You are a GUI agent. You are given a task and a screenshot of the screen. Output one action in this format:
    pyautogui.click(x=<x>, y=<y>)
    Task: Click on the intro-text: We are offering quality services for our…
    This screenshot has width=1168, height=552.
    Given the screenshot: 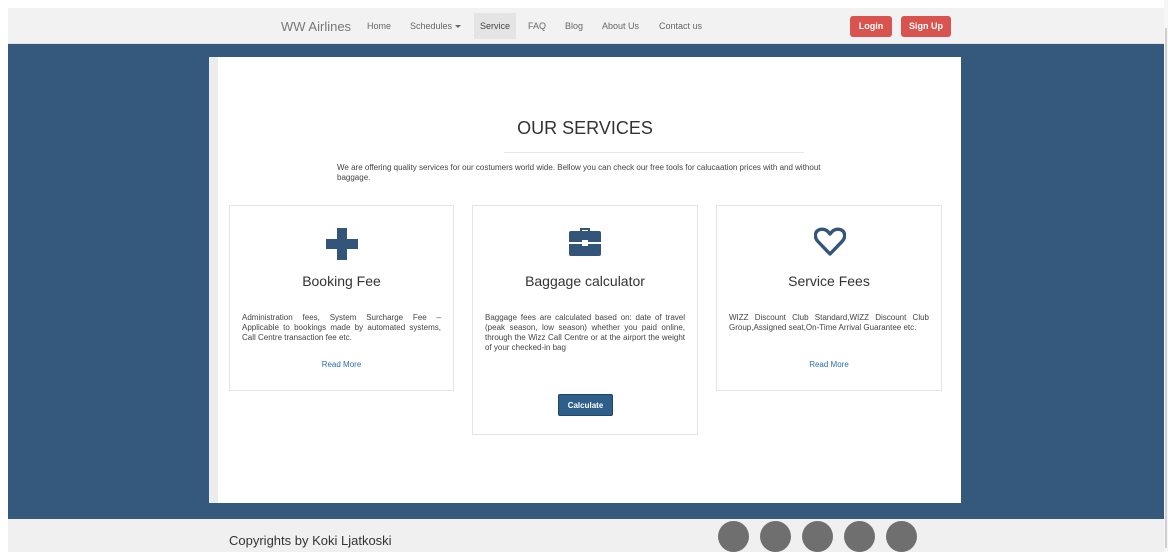 What is the action you would take?
    pyautogui.click(x=579, y=172)
    